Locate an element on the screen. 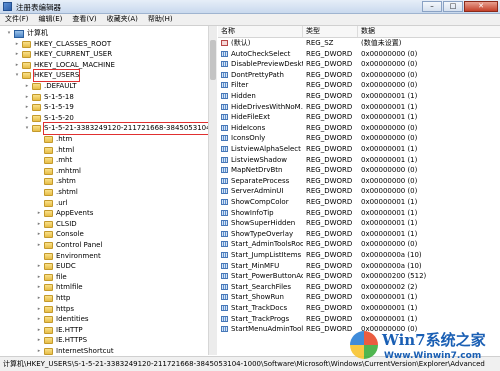  tree-node-label: S-1-5-20 is located at coordinates (59, 118).